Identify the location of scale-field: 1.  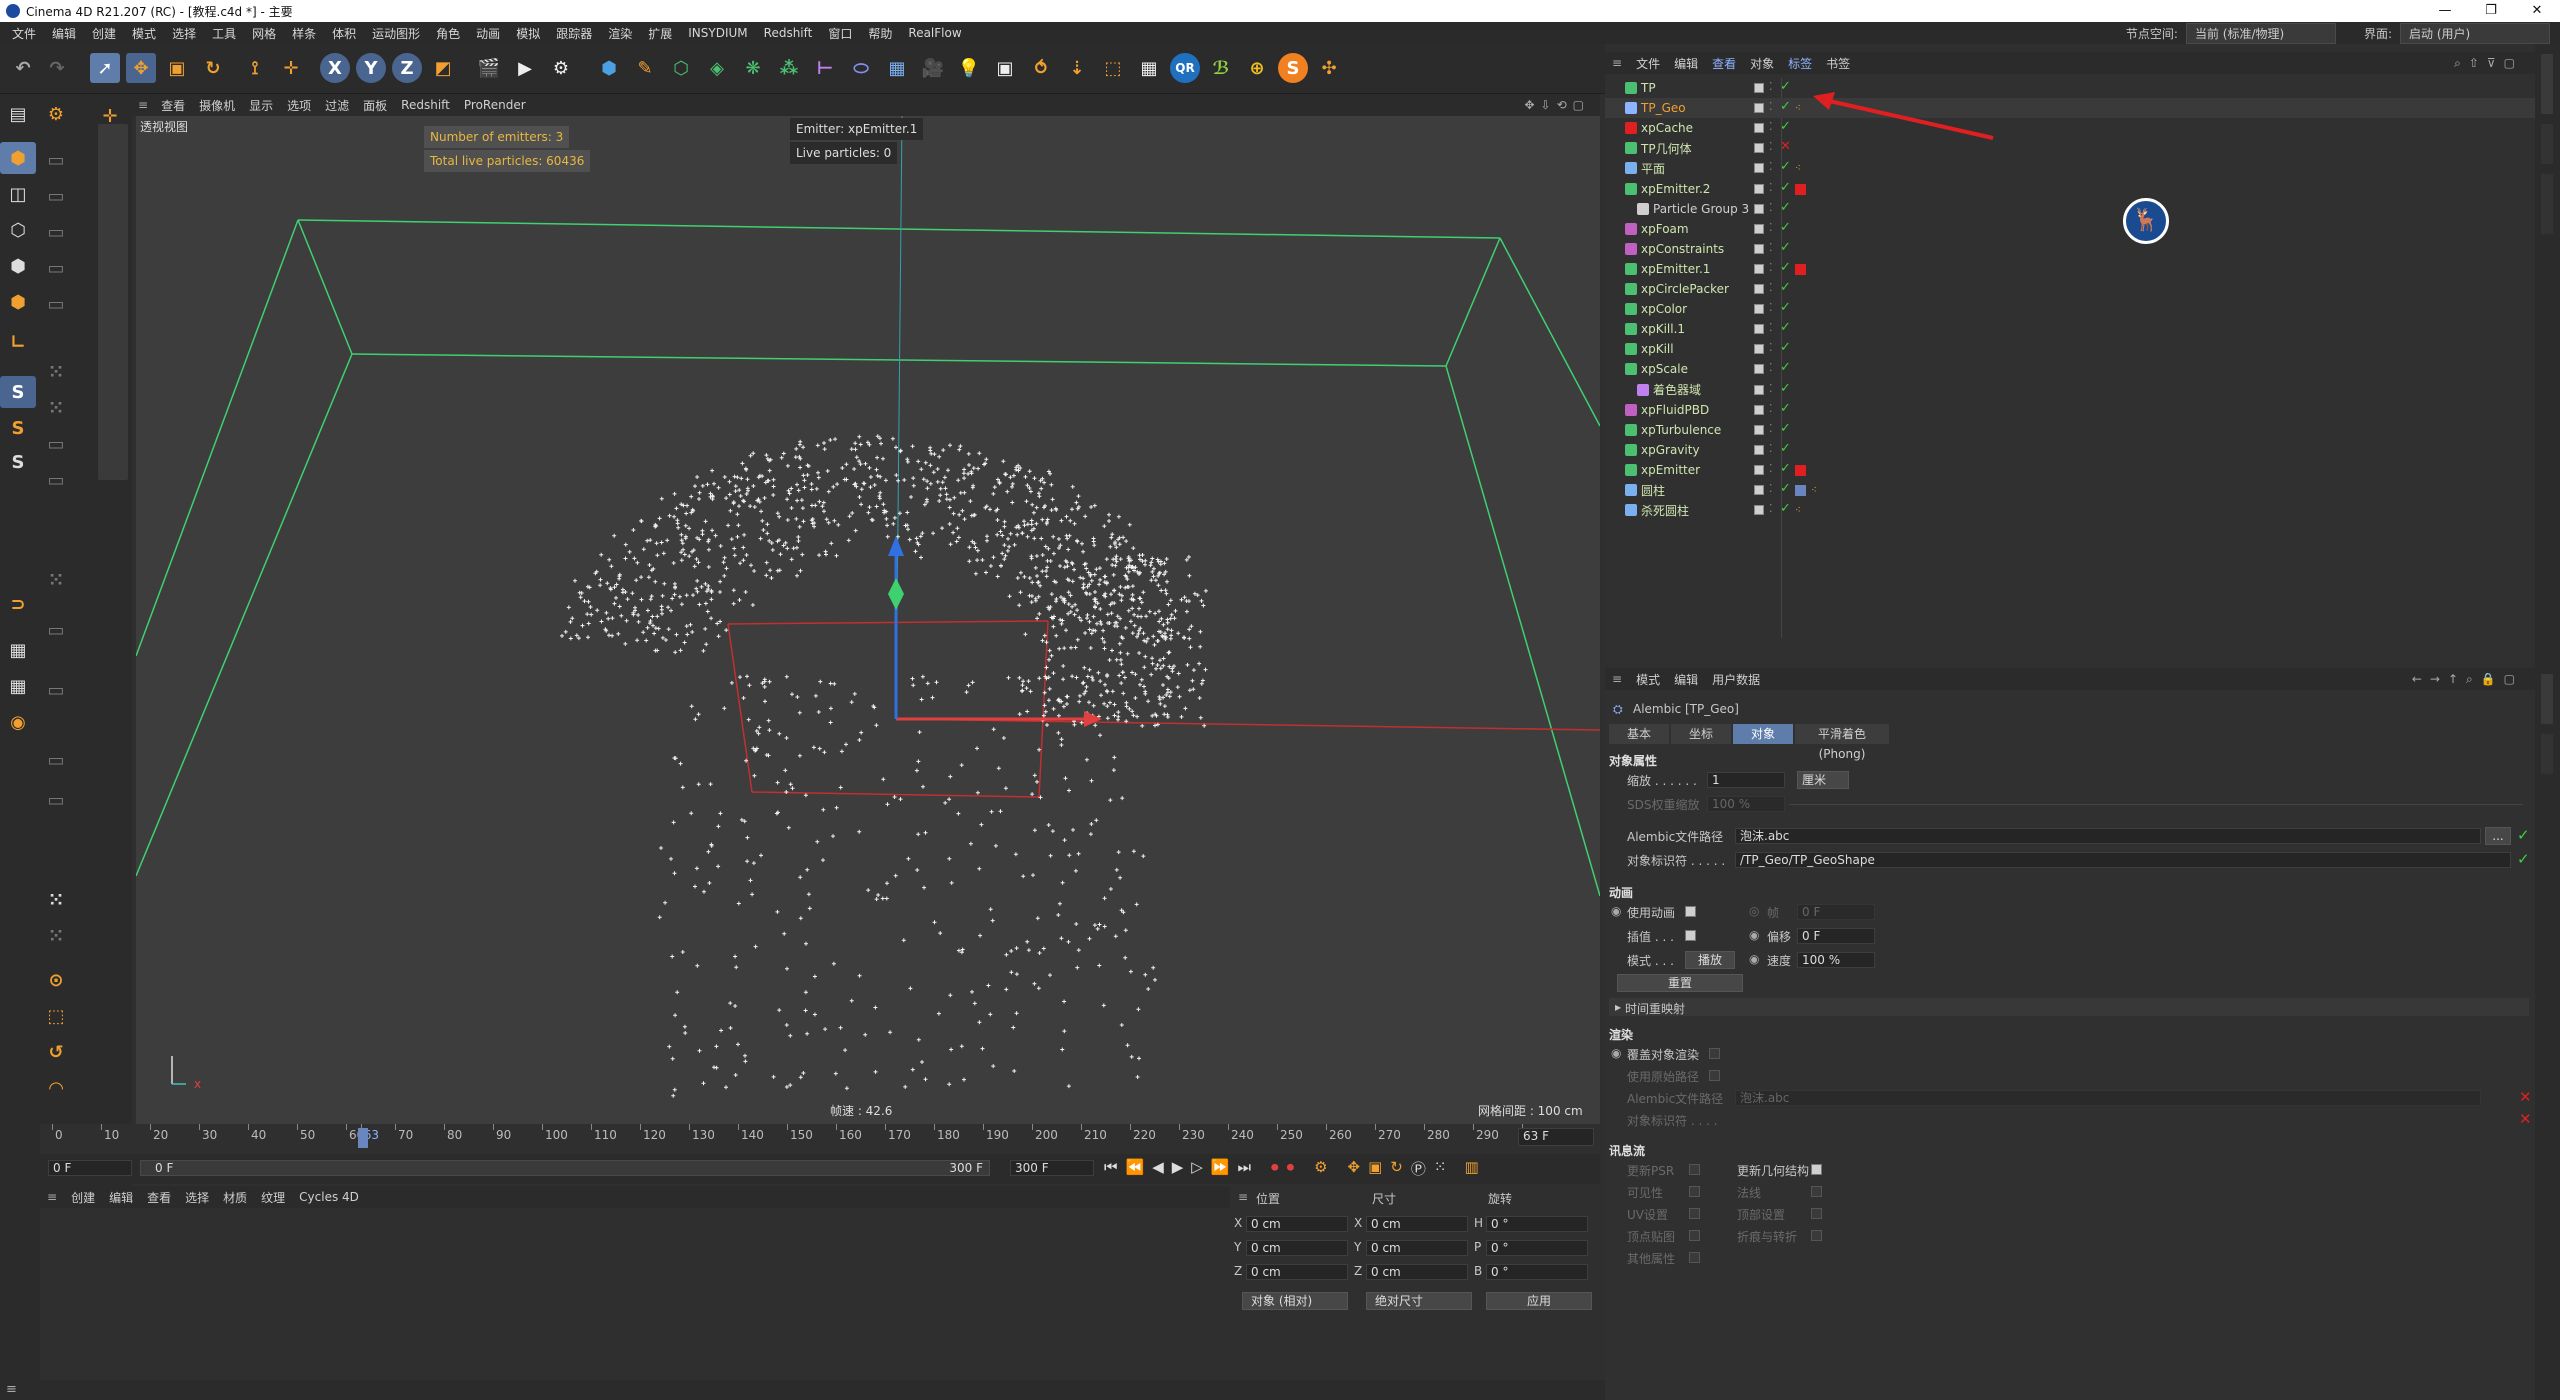
(1746, 780).